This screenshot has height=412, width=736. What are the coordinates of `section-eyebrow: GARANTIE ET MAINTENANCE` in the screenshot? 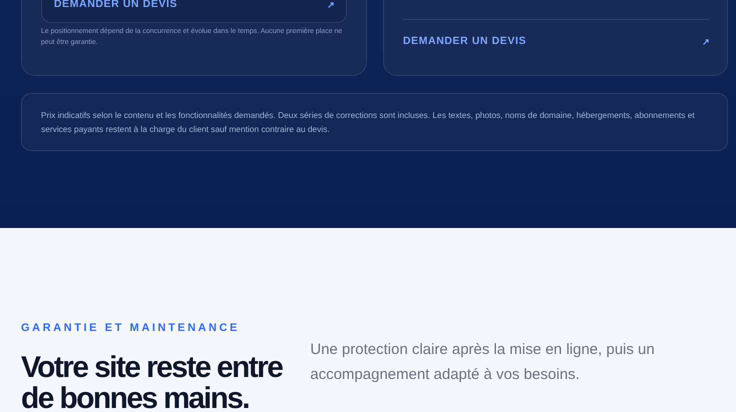 It's located at (131, 328).